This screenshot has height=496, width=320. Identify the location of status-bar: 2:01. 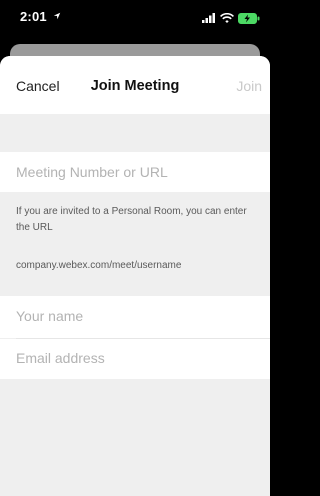
(135, 23).